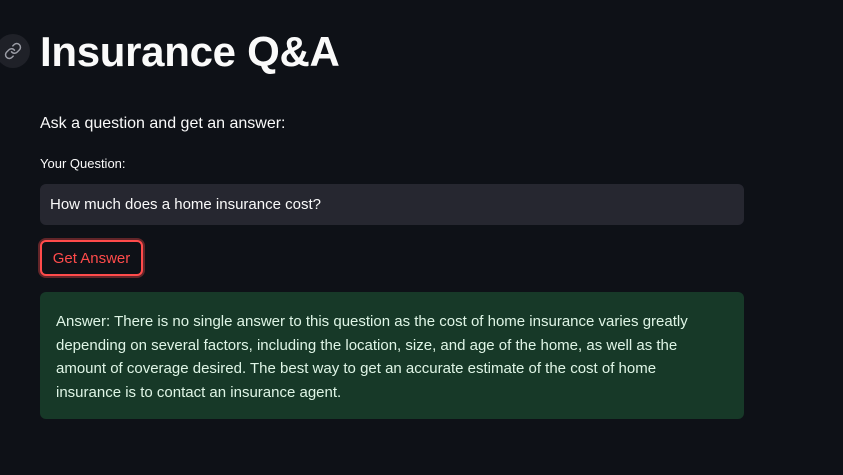 This screenshot has width=843, height=475. Describe the element at coordinates (91, 258) in the screenshot. I see `get-answer-button: Get Answer` at that location.